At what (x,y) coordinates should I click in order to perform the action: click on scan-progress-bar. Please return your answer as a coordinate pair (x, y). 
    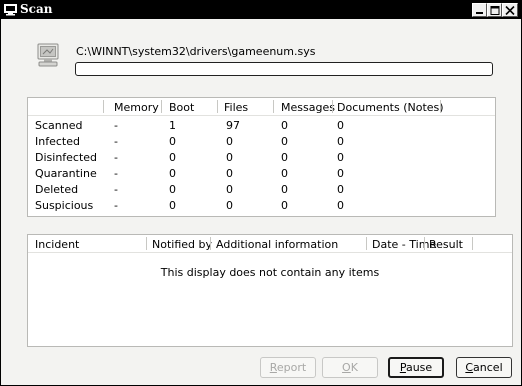
    Looking at the image, I should click on (284, 69).